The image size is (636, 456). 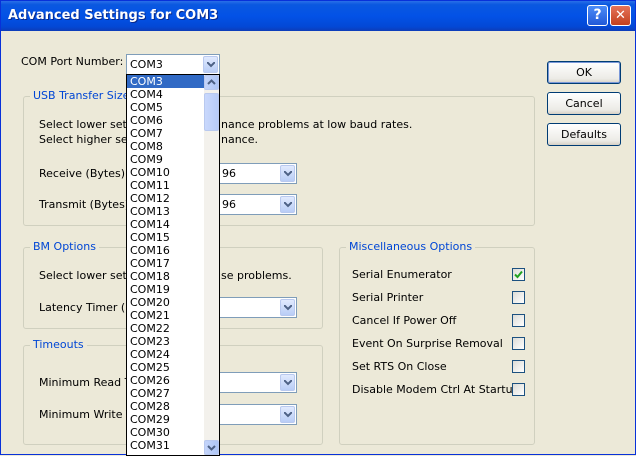 I want to click on help-button: ?, so click(x=597, y=15).